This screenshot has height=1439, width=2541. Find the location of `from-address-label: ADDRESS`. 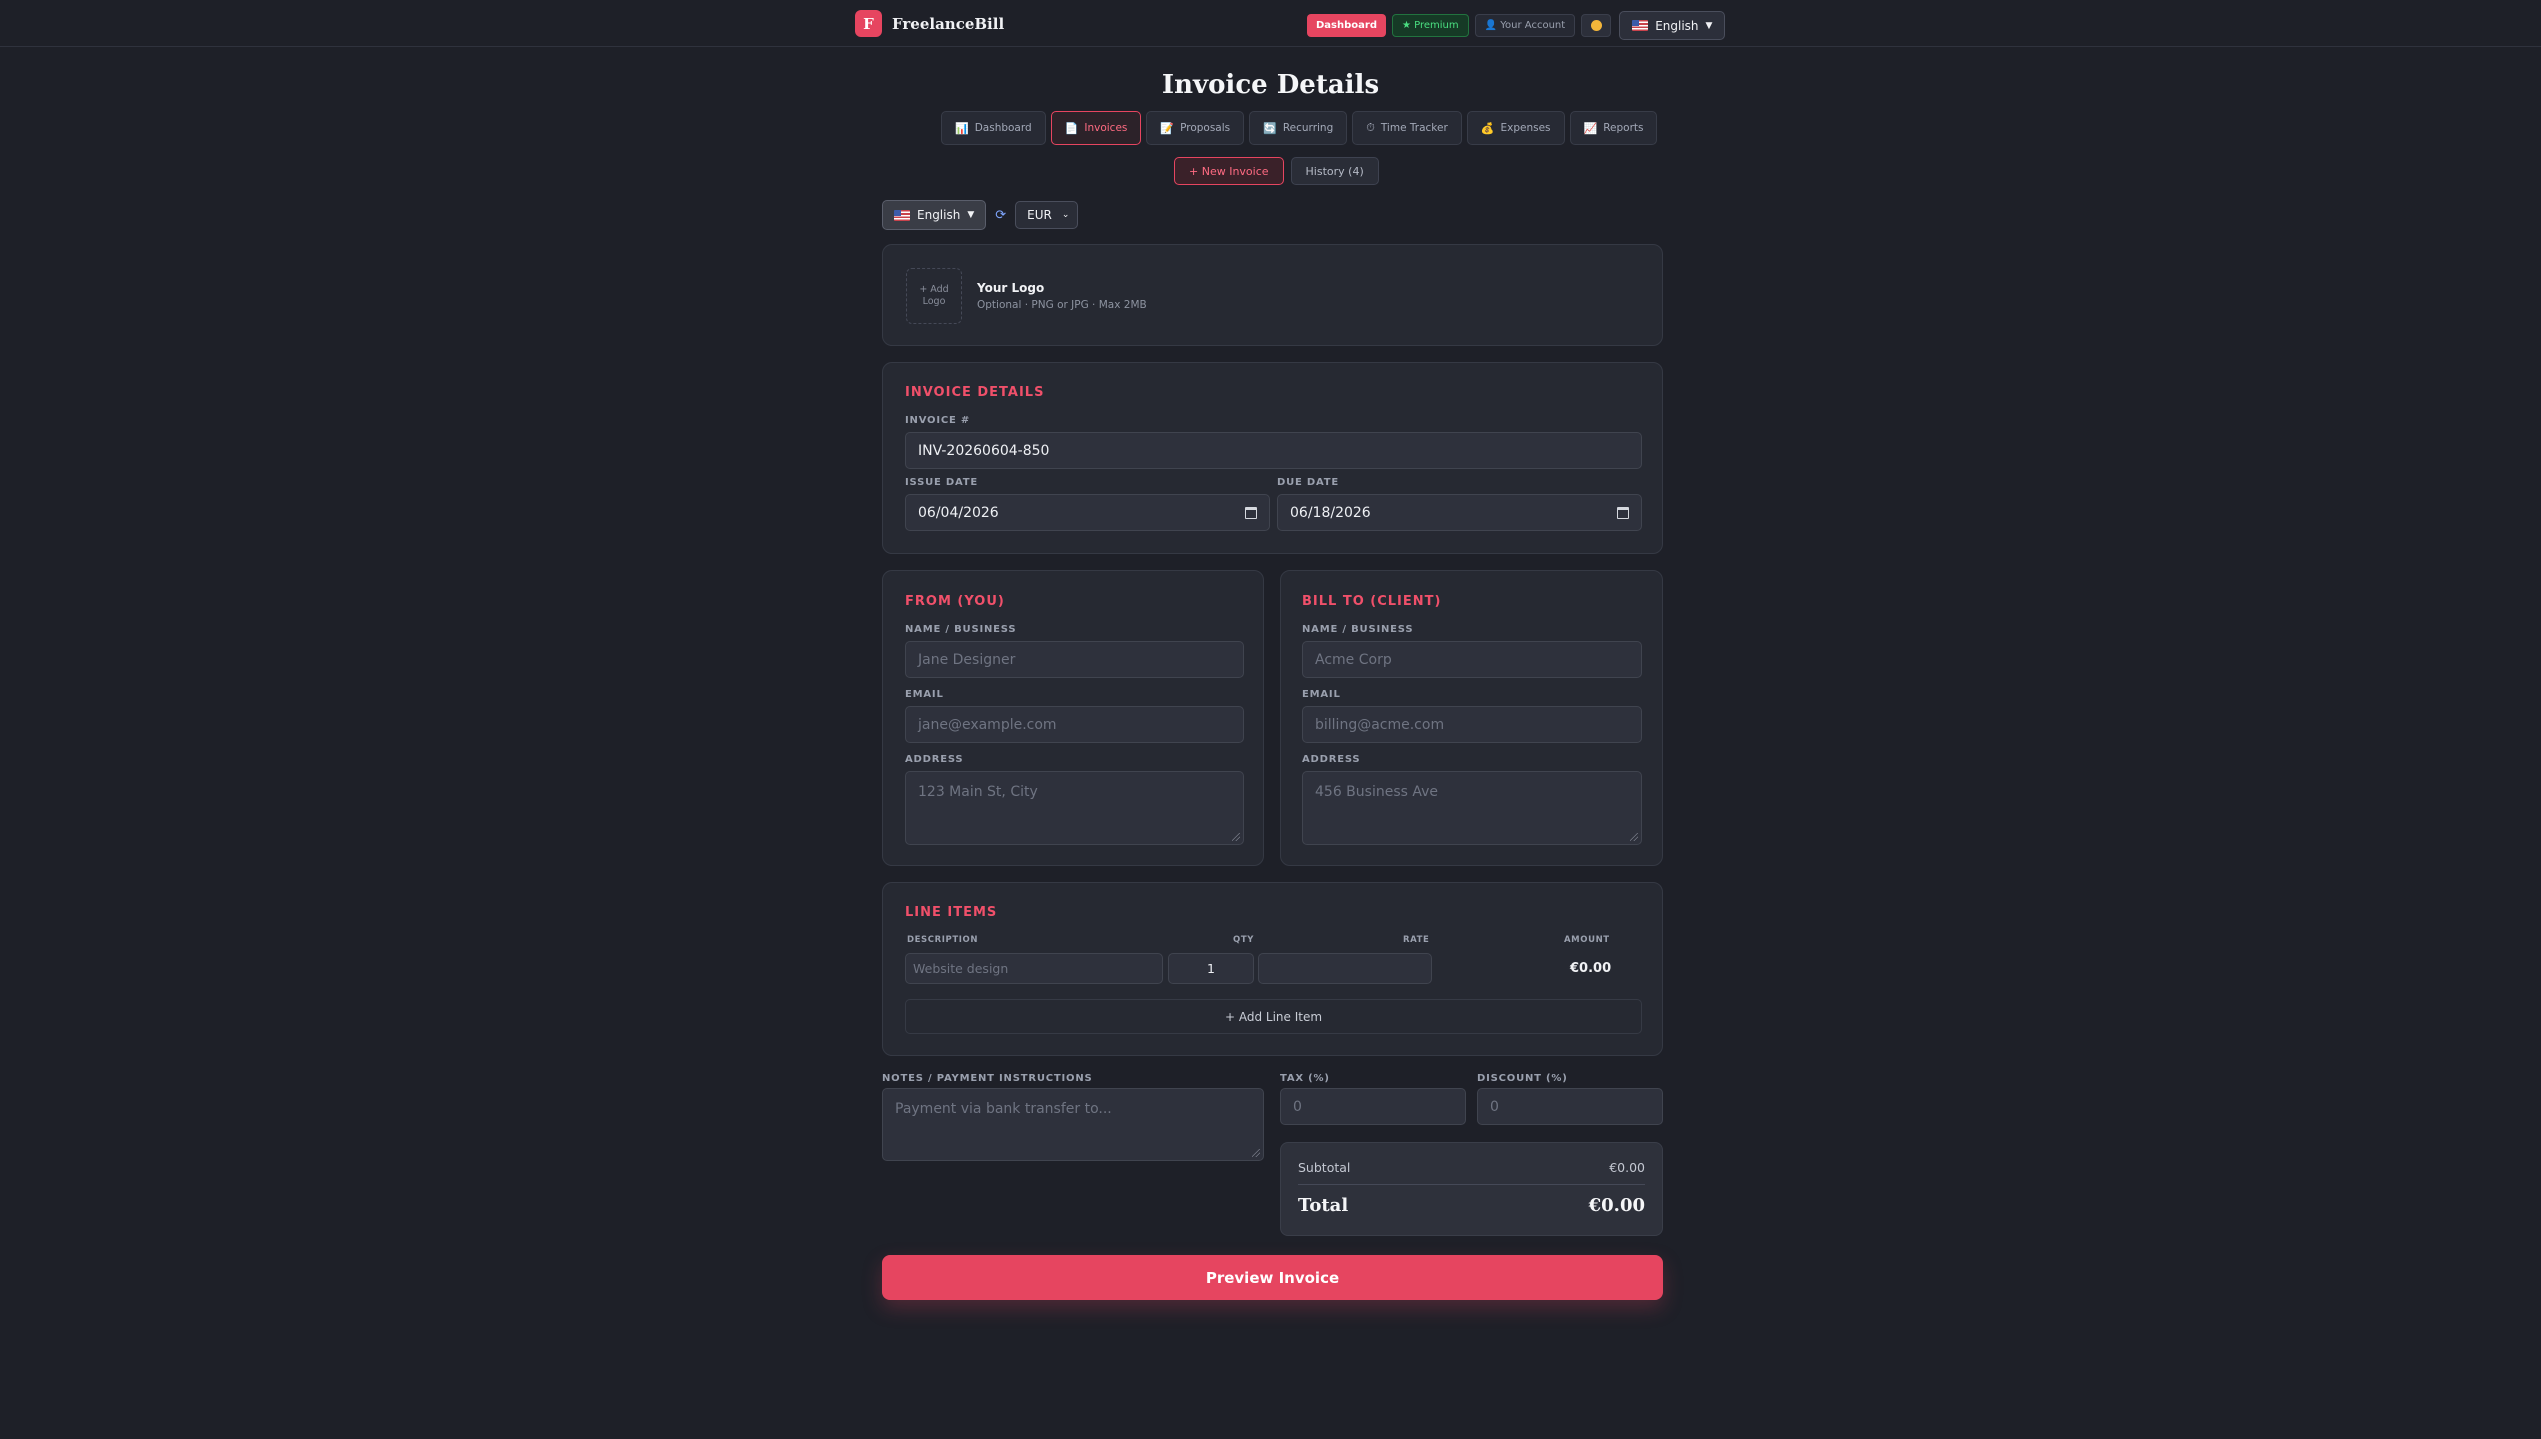

from-address-label: ADDRESS is located at coordinates (934, 759).